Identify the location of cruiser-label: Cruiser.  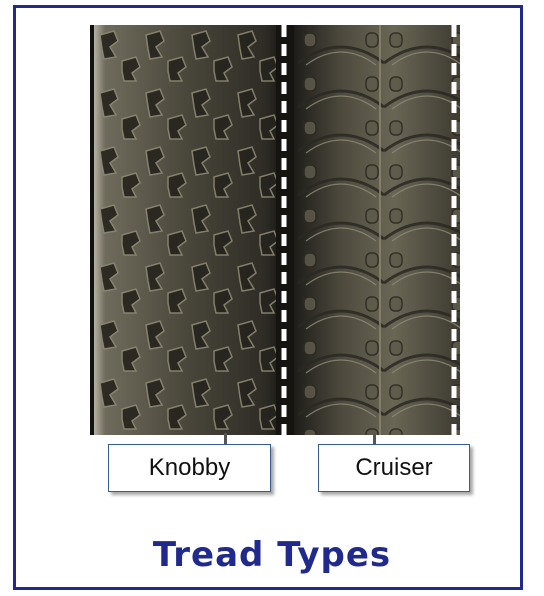
(394, 467).